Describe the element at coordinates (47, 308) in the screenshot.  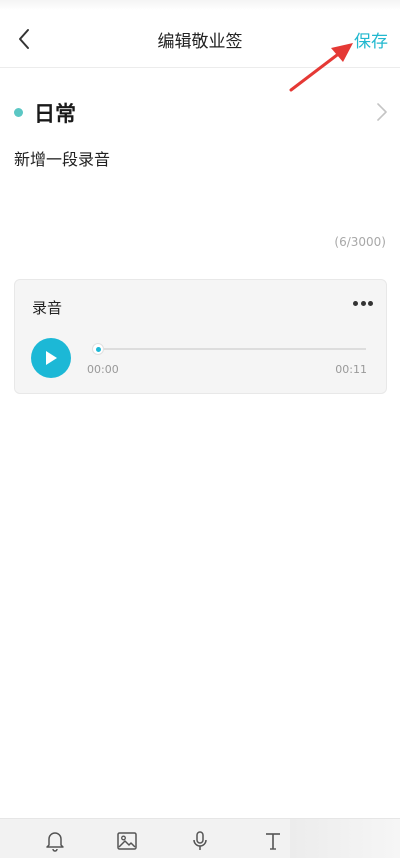
I see `audio-title: 录音` at that location.